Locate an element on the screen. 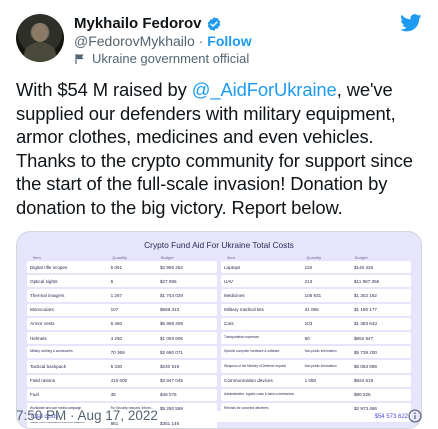  row-item: Laptops is located at coordinates (232, 267).